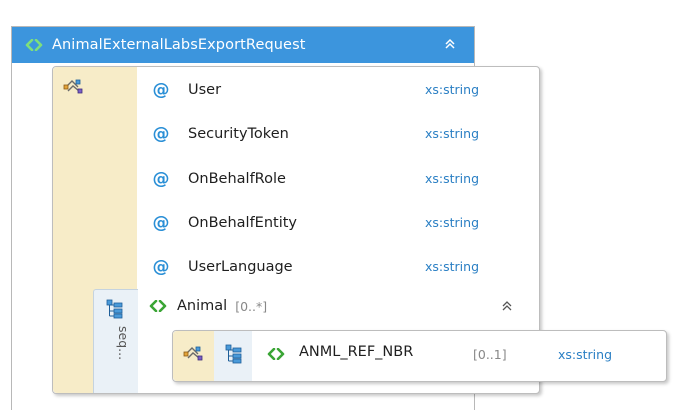 This screenshot has height=410, width=677. I want to click on child-element-box: ANML_REF_NBR [0..1] xs:string, so click(419, 356).